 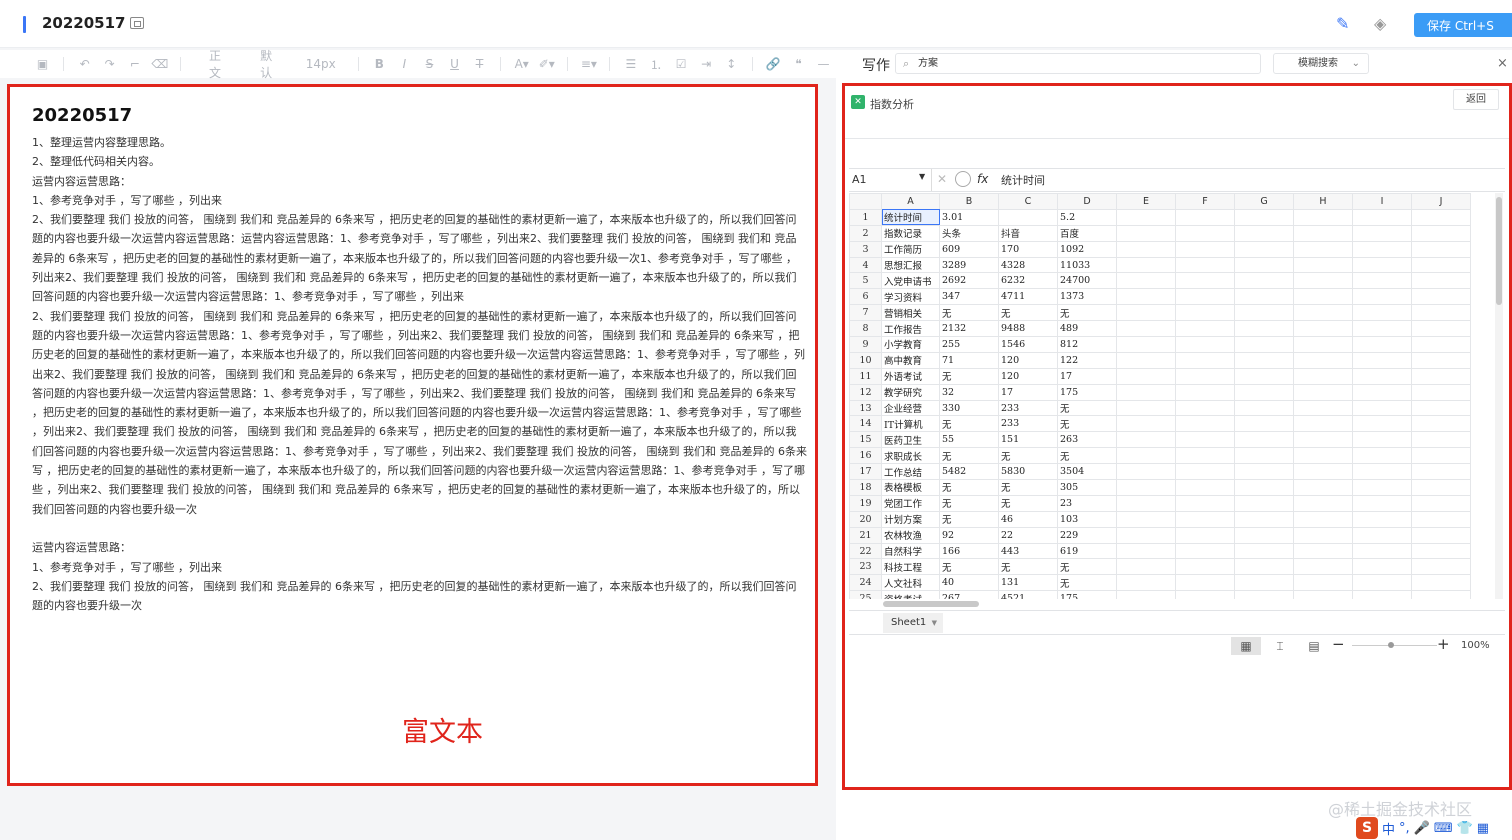 I want to click on sheet-cell: 2692, so click(x=969, y=281).